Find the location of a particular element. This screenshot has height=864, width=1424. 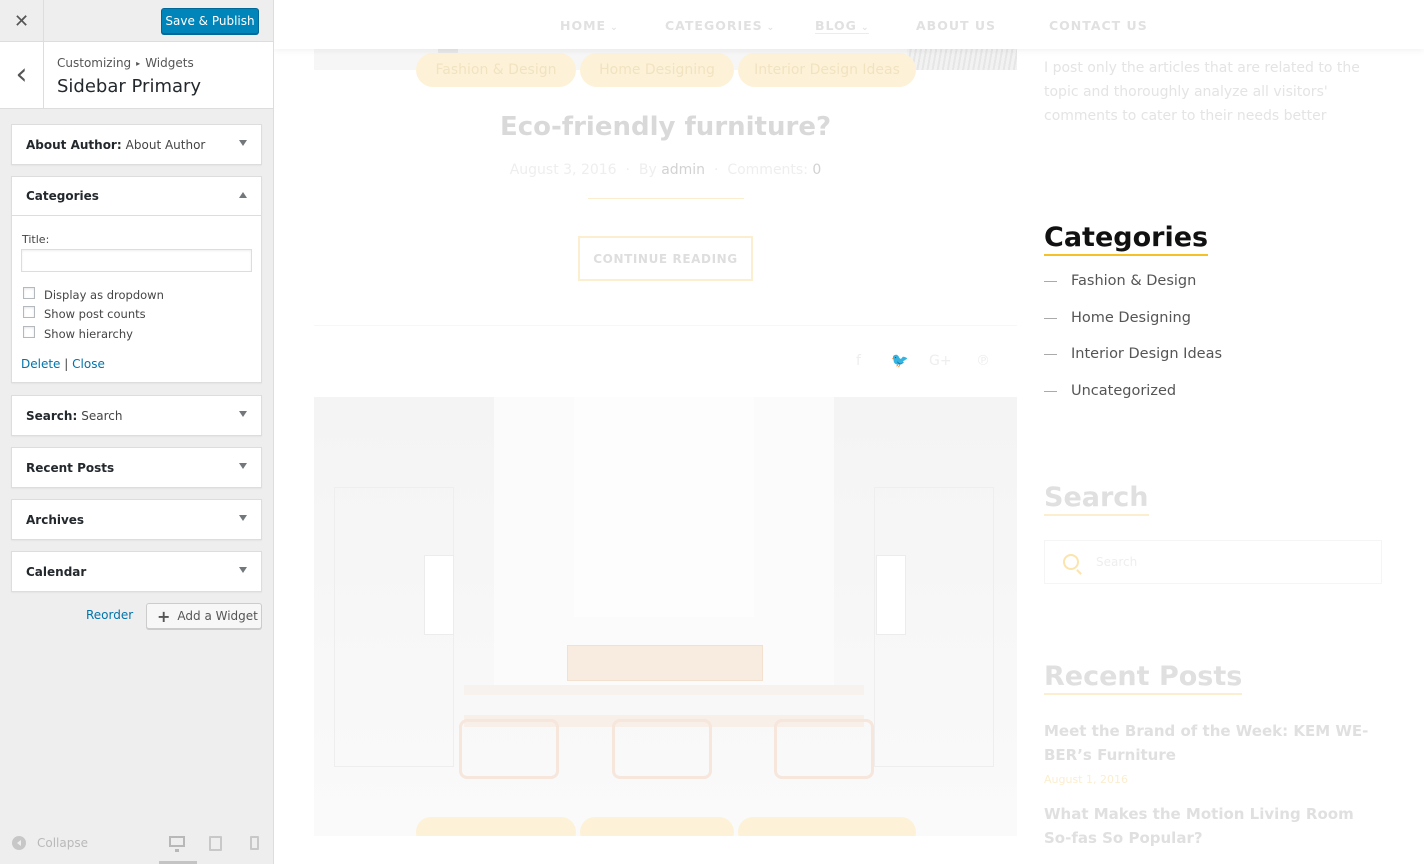

title-input is located at coordinates (136, 260).